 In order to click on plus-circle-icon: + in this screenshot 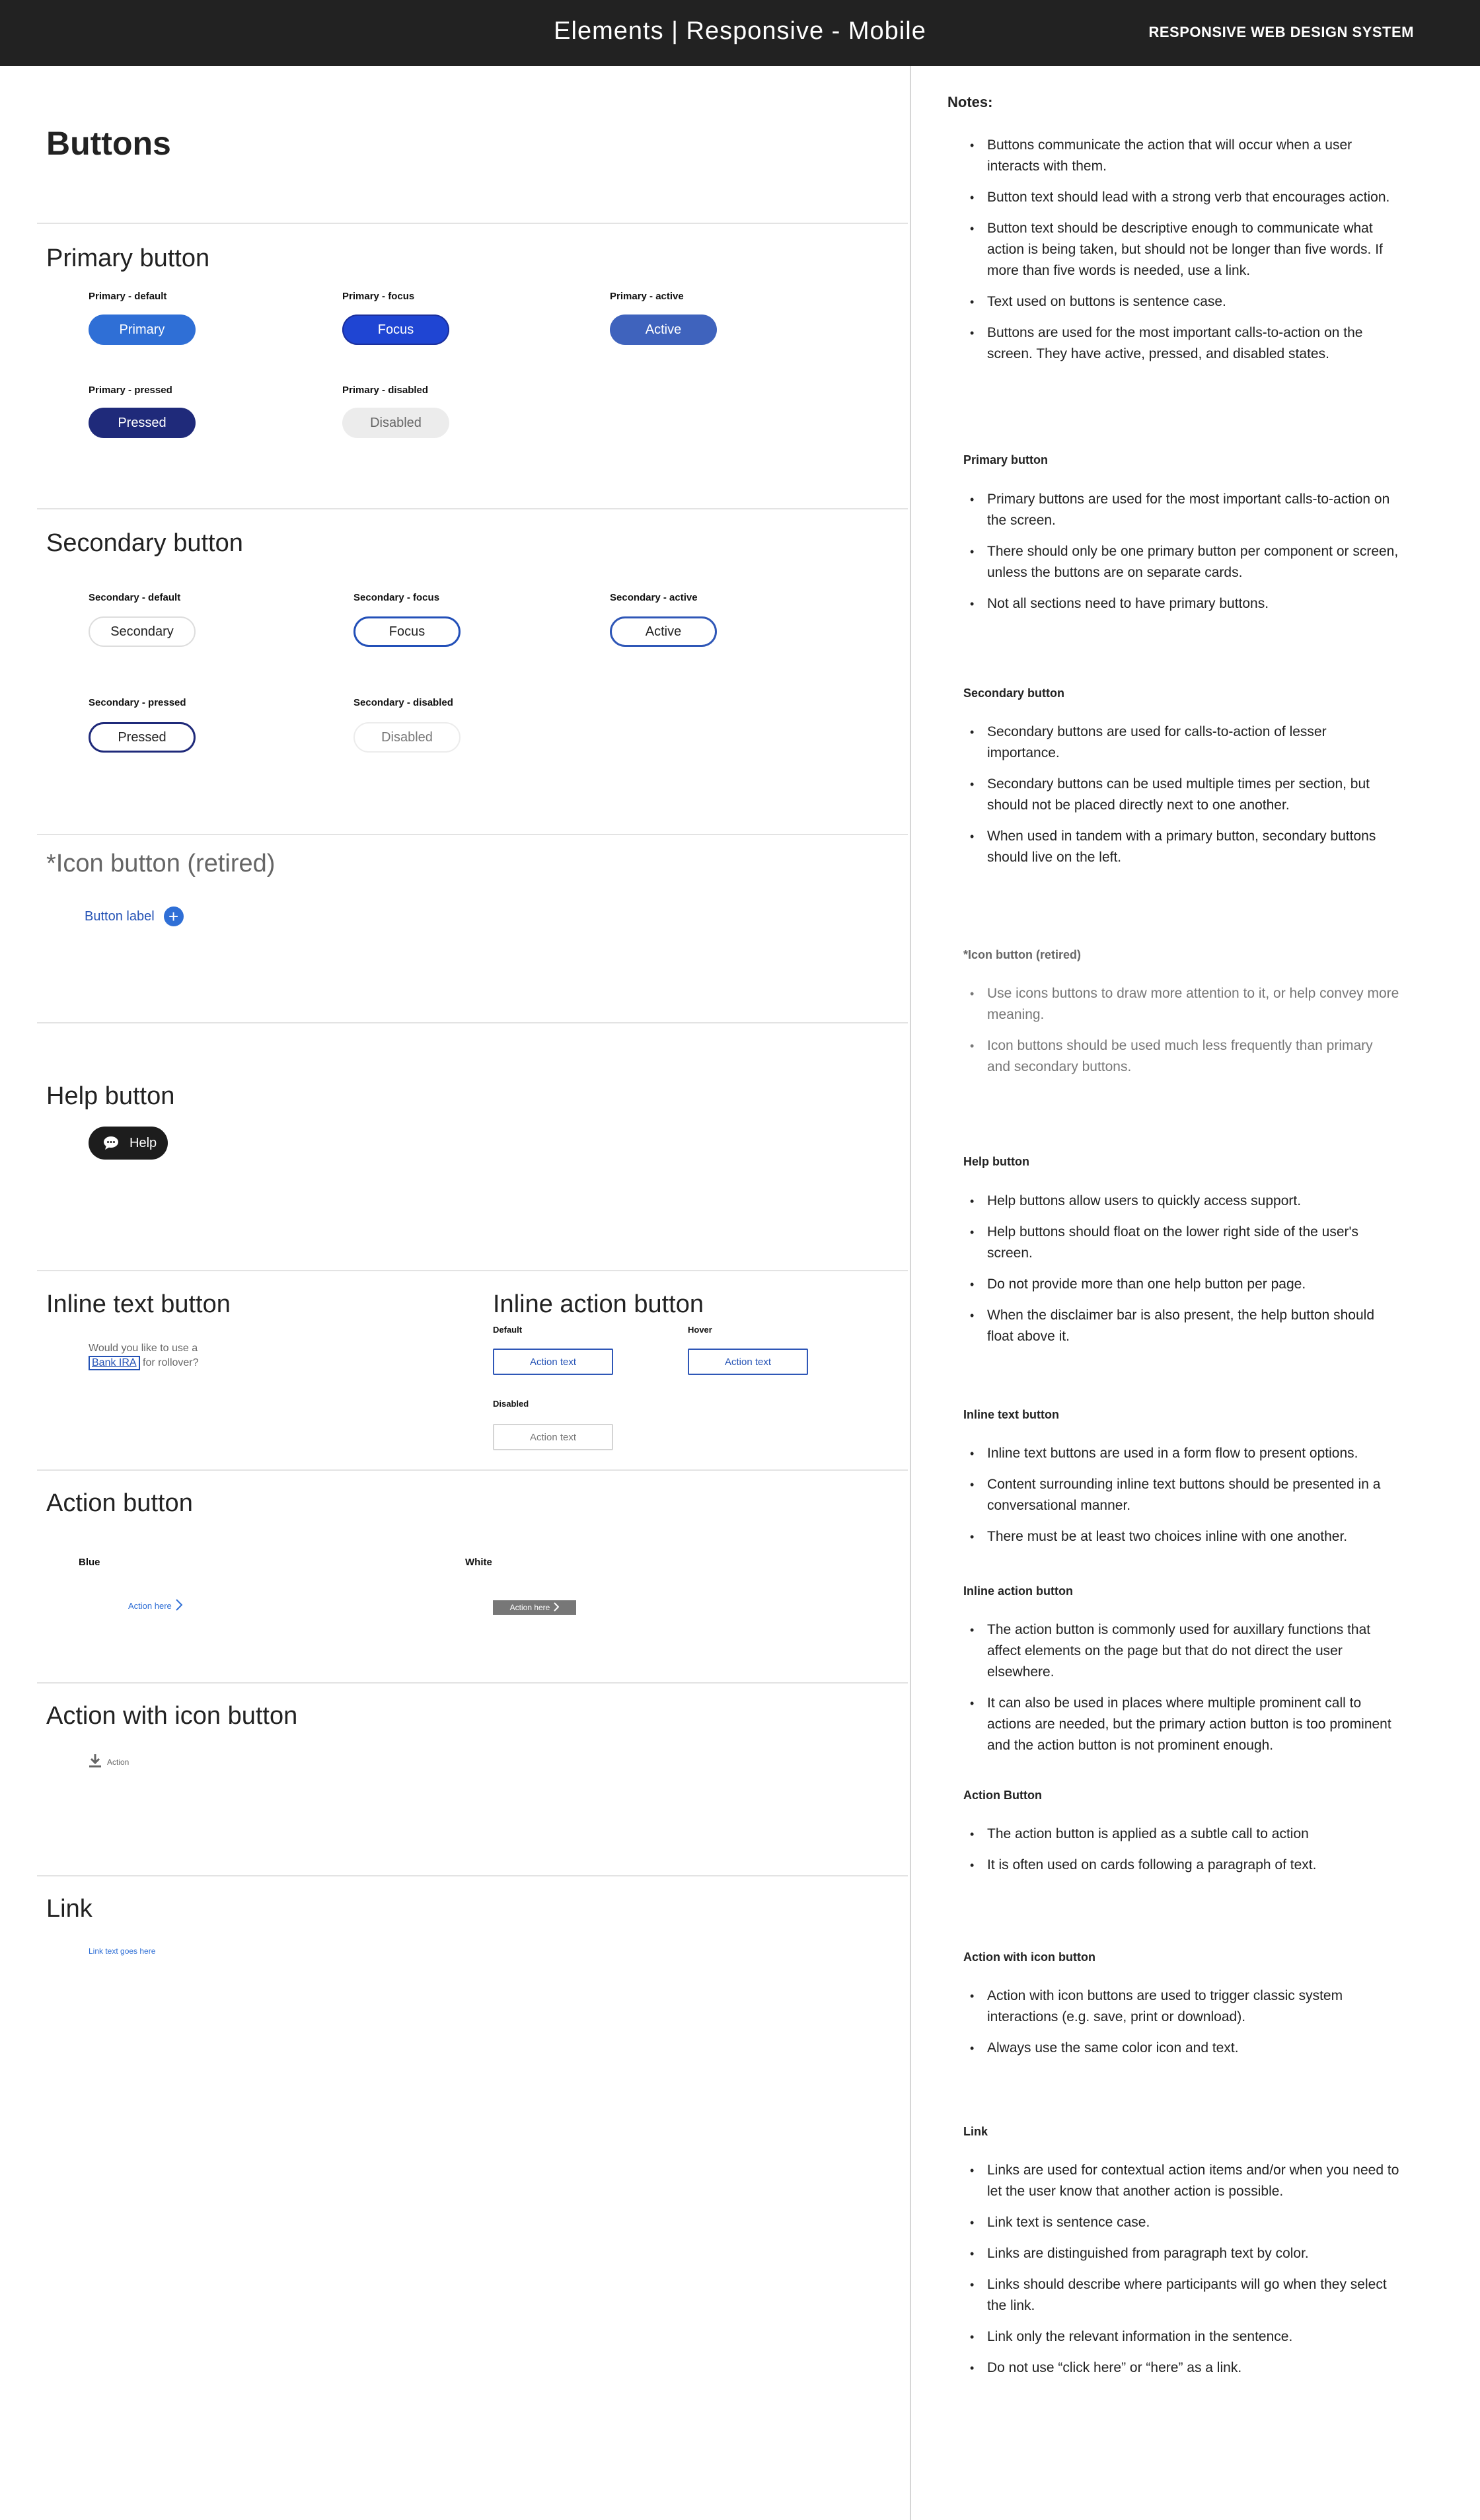, I will do `click(173, 916)`.